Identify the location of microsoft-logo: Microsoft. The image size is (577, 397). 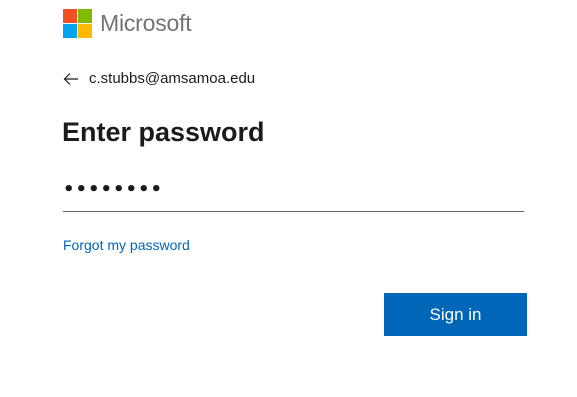
(127, 23).